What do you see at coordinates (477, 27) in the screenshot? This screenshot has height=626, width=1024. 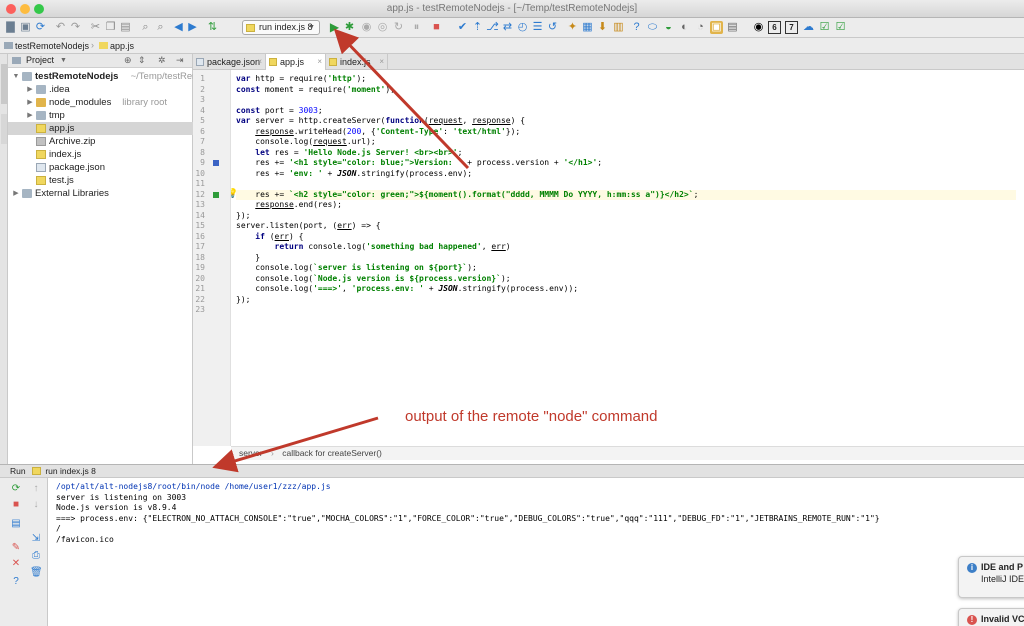 I see `vcs-commit-icon: ⇡` at bounding box center [477, 27].